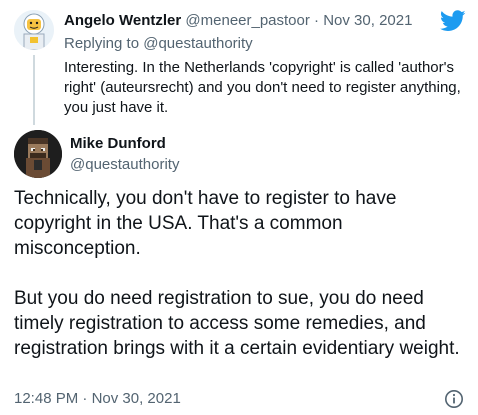 The height and width of the screenshot is (415, 478). I want to click on parent-author-handle: @meneer_pastoor, so click(247, 20).